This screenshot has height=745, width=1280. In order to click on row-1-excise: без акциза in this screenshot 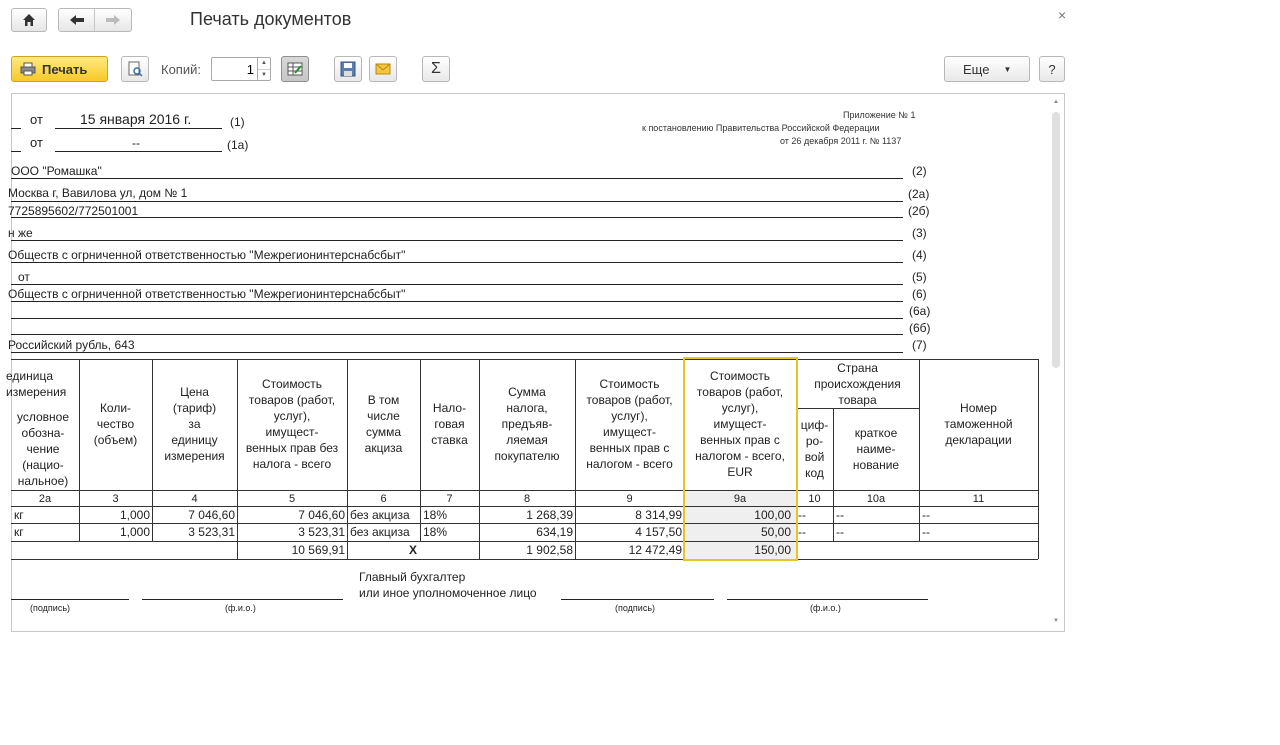, I will do `click(380, 515)`.